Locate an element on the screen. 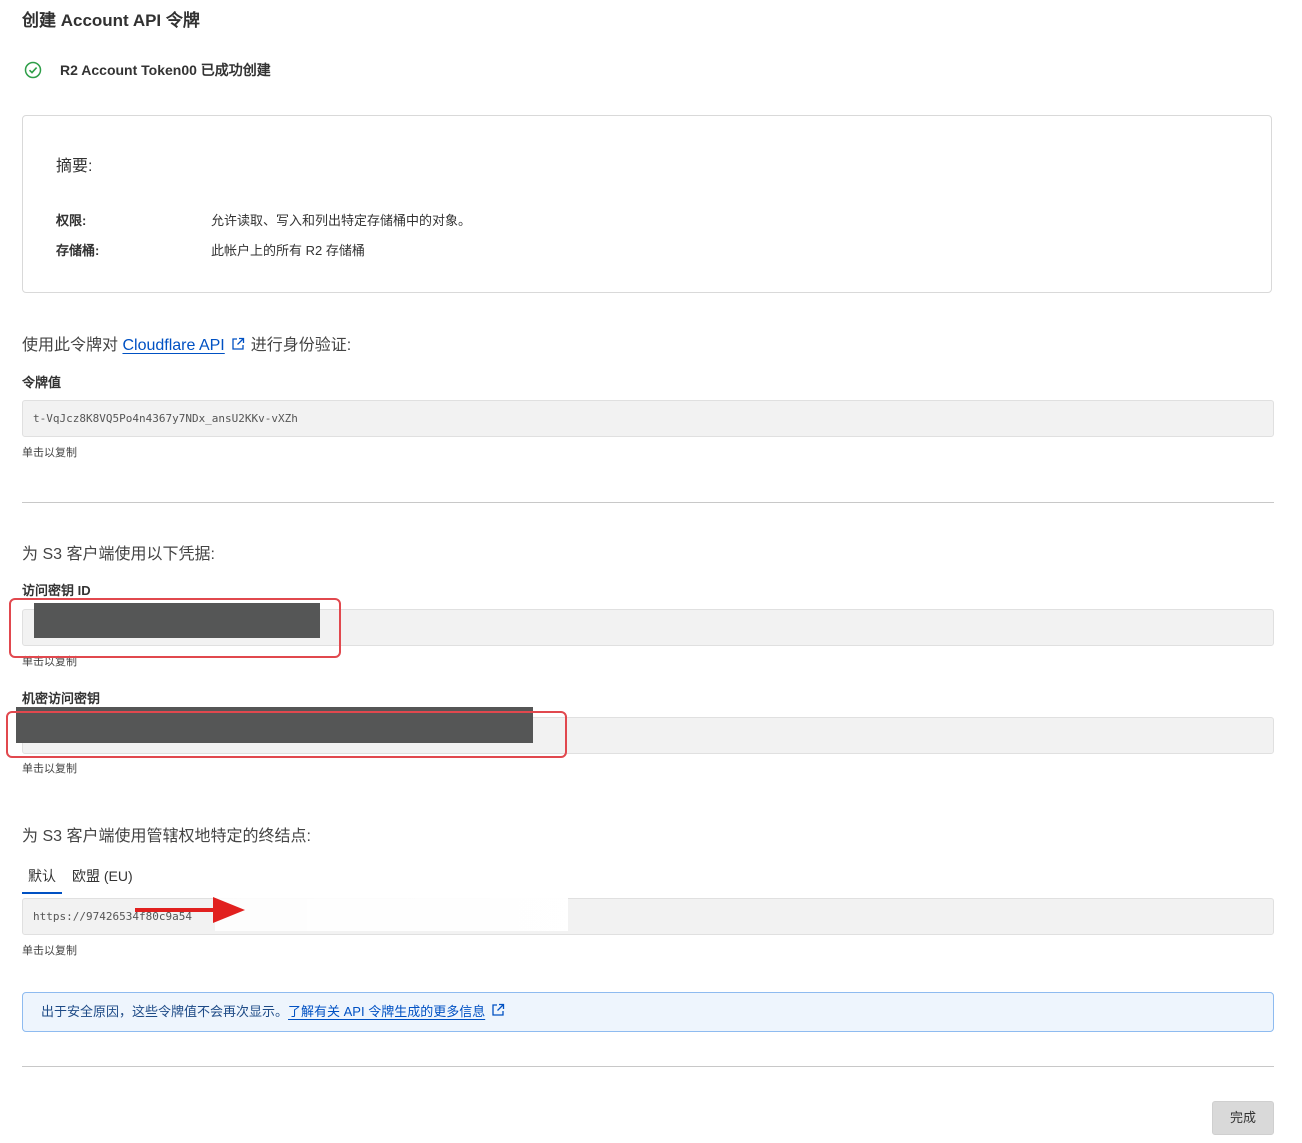  api-auth-prefix: 使用此令牌对 is located at coordinates (70, 345).